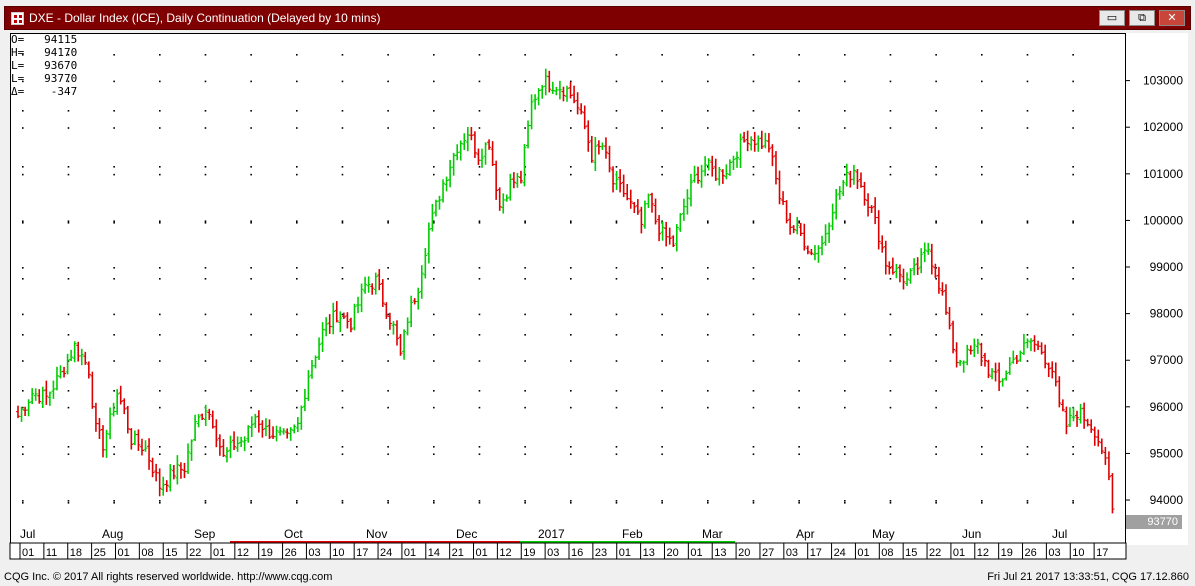  I want to click on month-label: 2017, so click(551, 534).